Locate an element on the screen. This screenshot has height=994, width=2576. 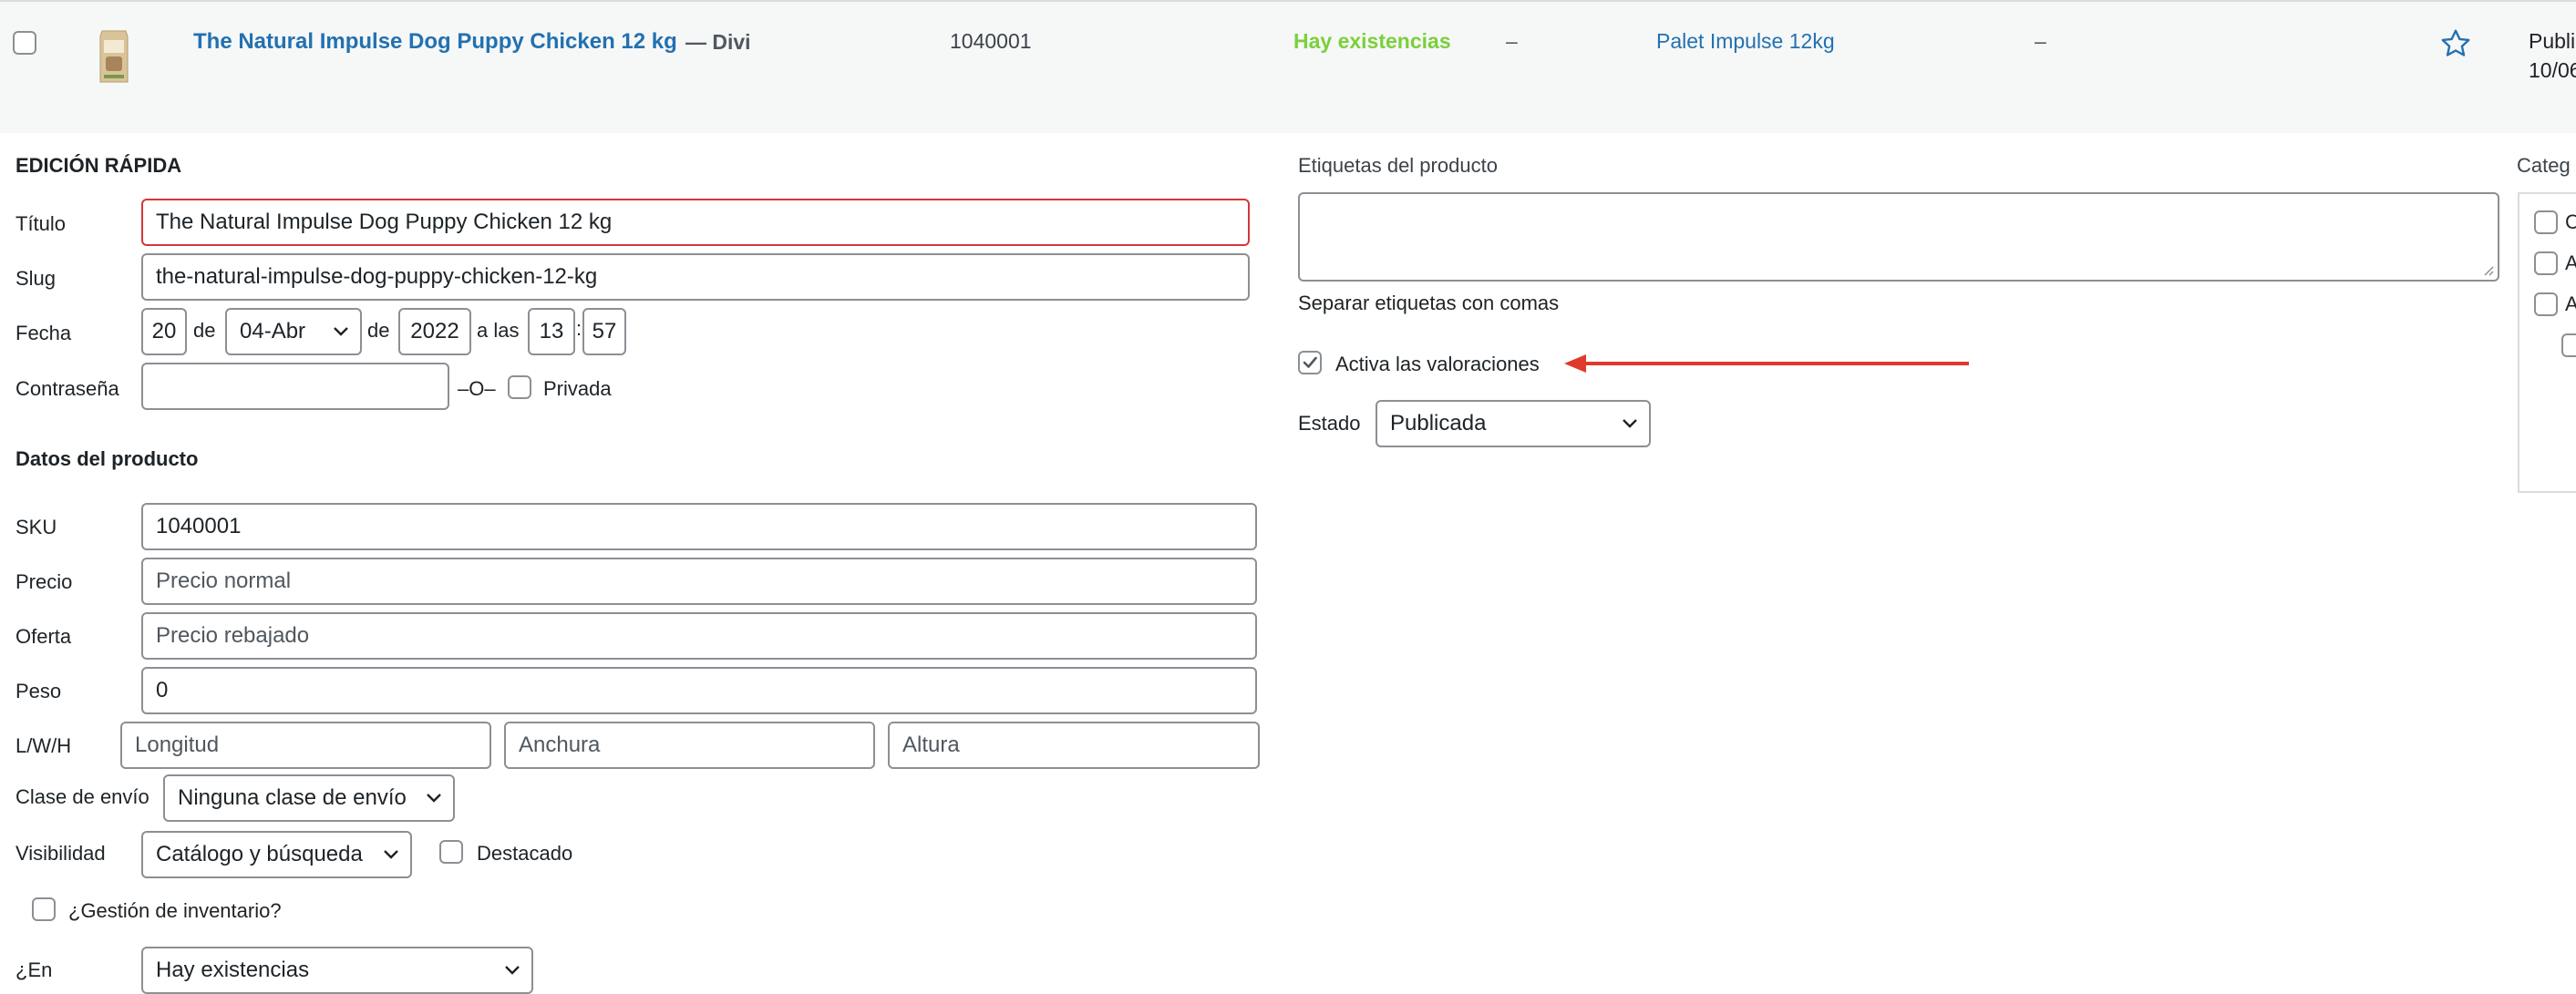
status-select: Publicada is located at coordinates (1513, 423).